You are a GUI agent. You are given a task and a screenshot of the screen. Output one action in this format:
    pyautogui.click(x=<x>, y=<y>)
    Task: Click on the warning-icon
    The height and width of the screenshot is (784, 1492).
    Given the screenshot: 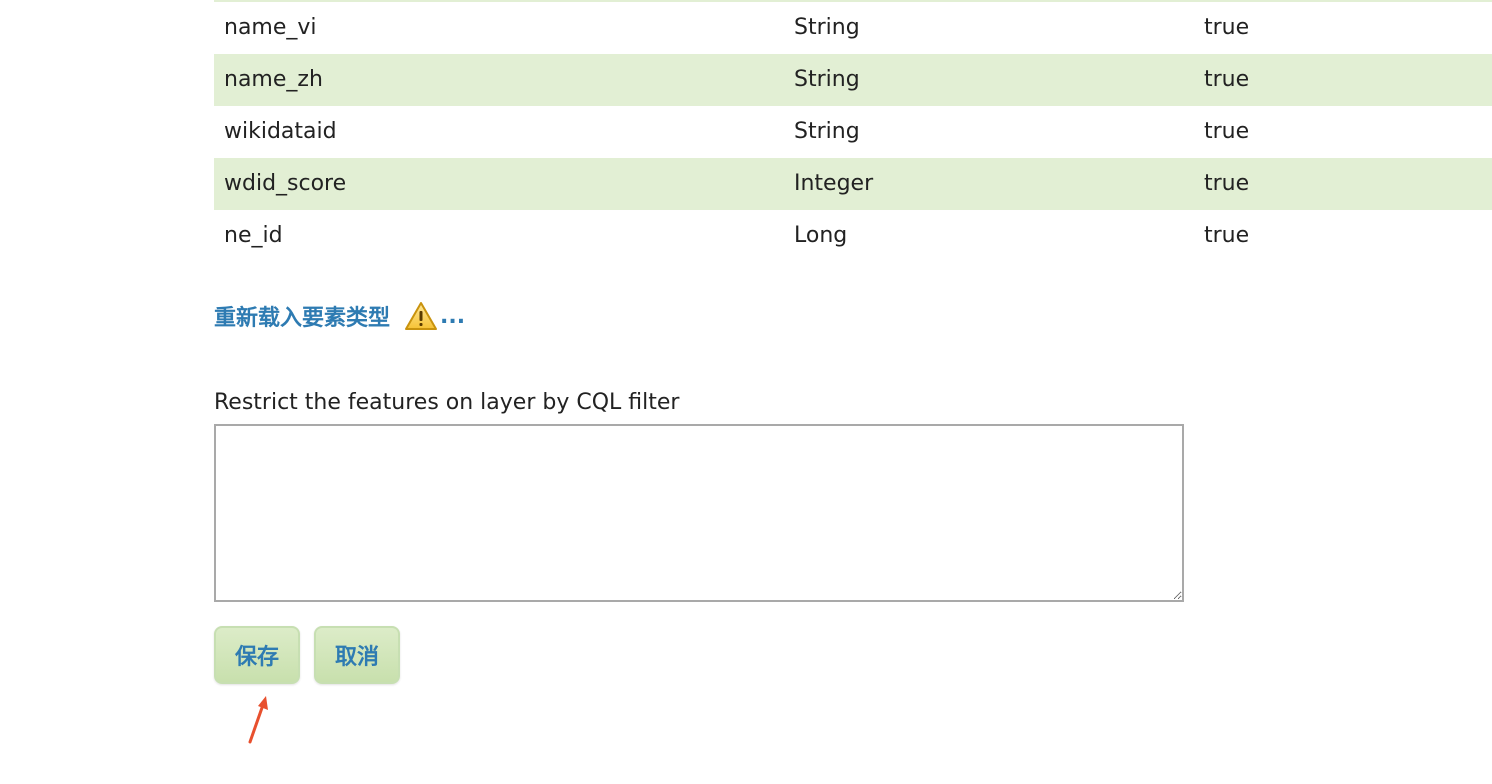 What is the action you would take?
    pyautogui.click(x=421, y=316)
    